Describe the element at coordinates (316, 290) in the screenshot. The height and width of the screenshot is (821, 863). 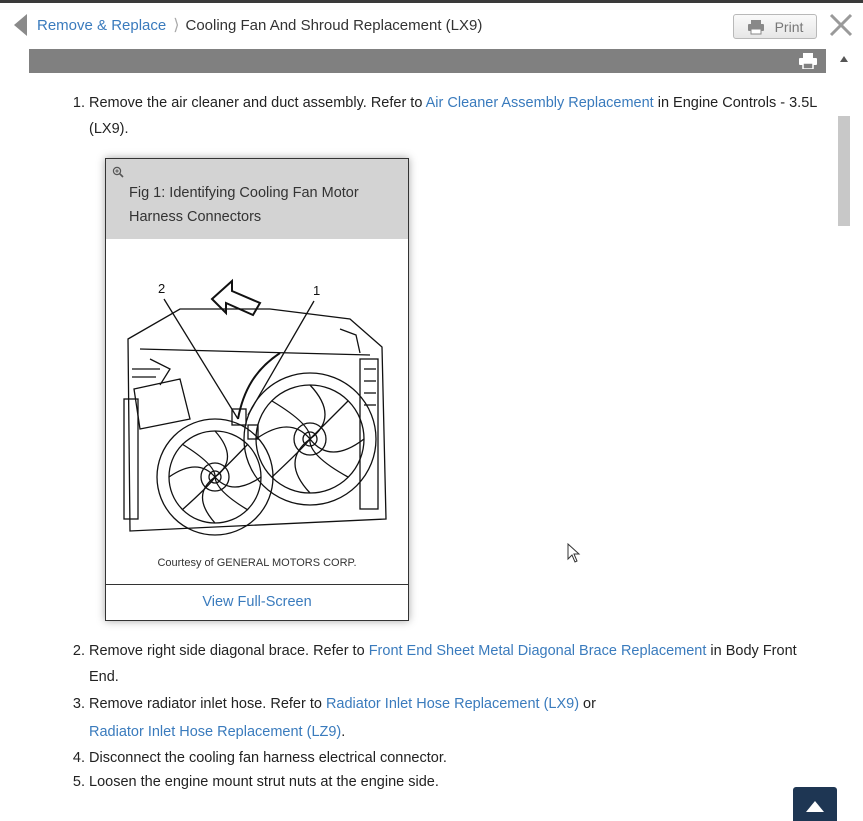
I see `callout-1: 1` at that location.